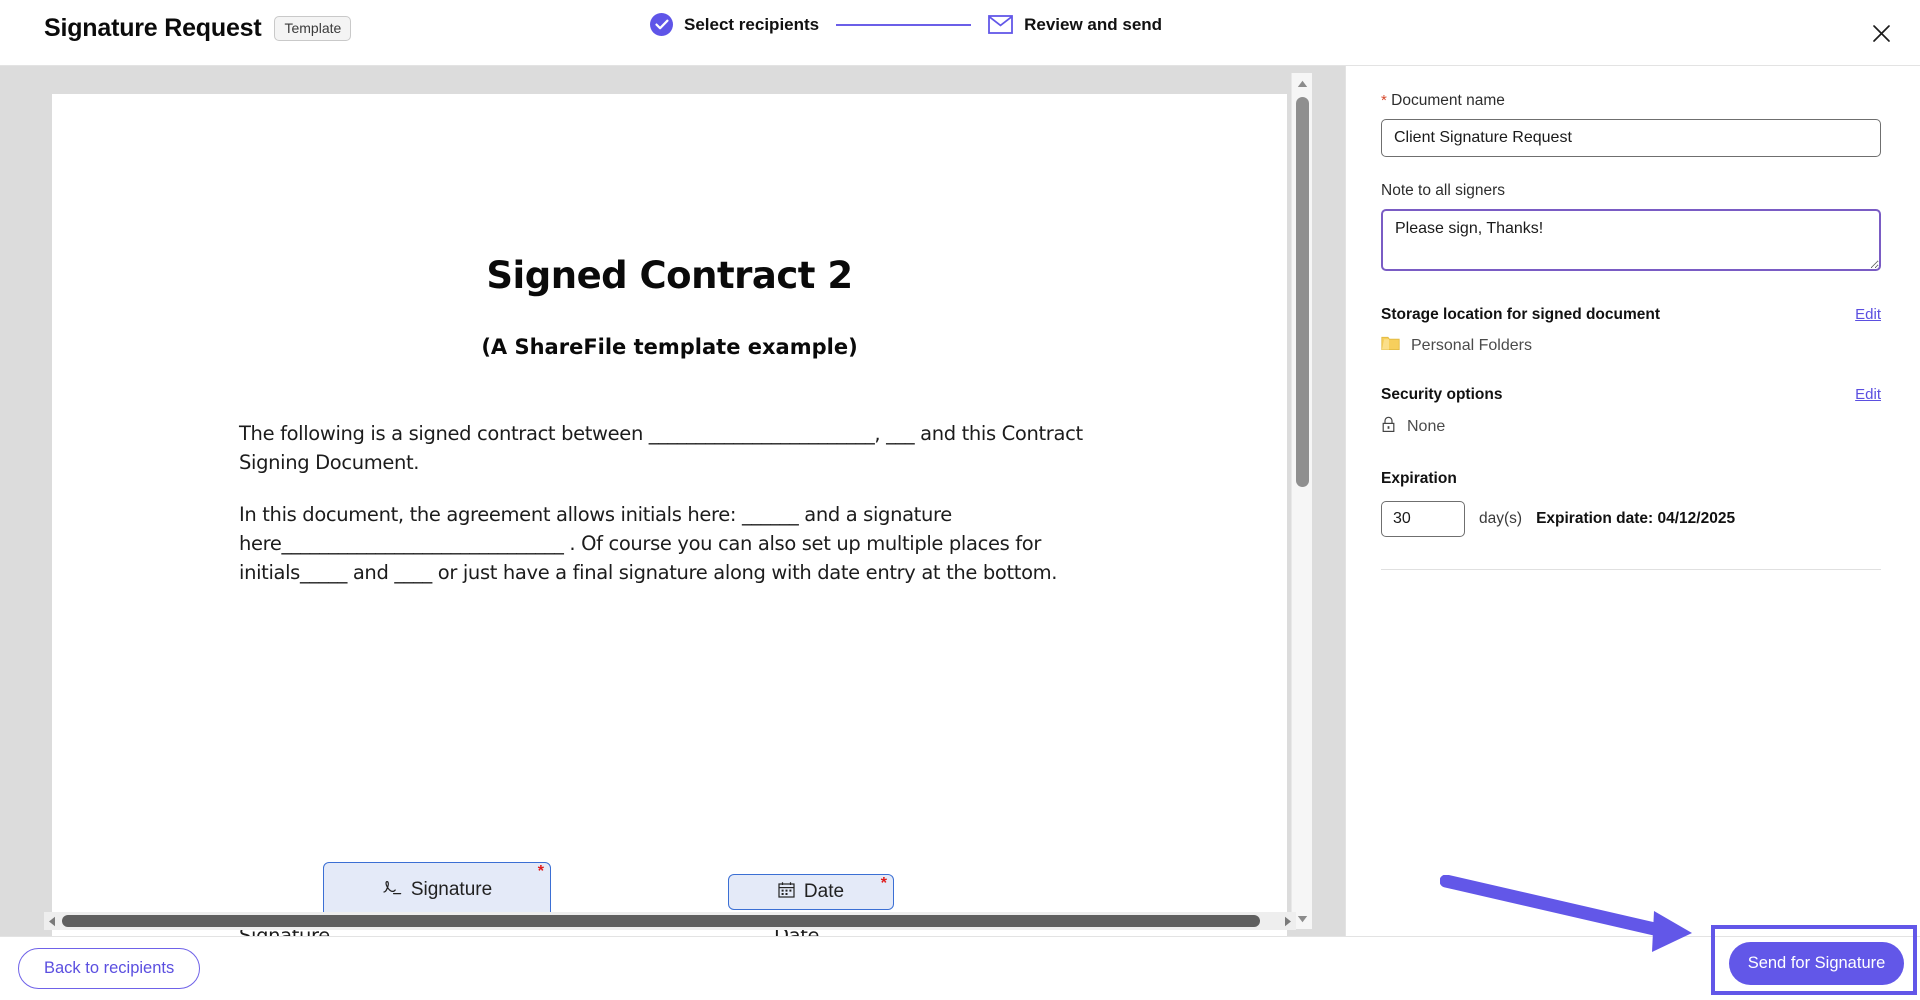 This screenshot has width=1920, height=1000. I want to click on date-field-required-mark: *, so click(883, 883).